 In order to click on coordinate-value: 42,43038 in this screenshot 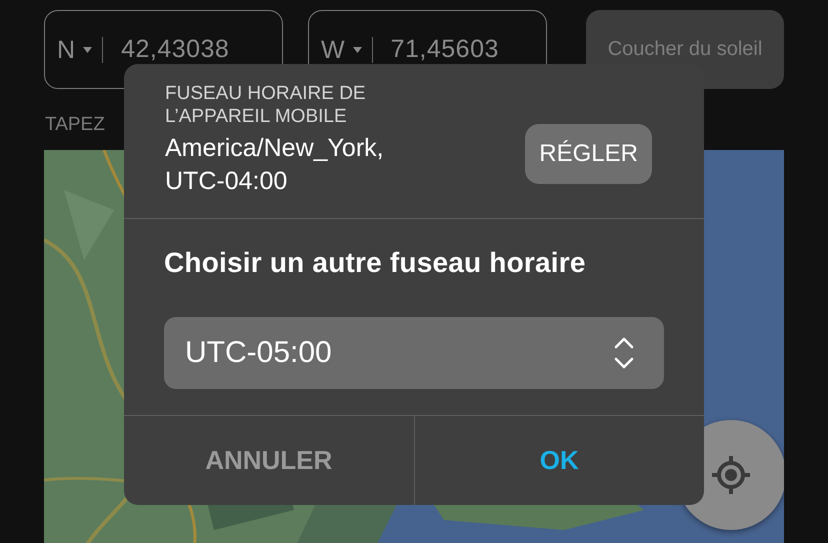, I will do `click(175, 49)`.